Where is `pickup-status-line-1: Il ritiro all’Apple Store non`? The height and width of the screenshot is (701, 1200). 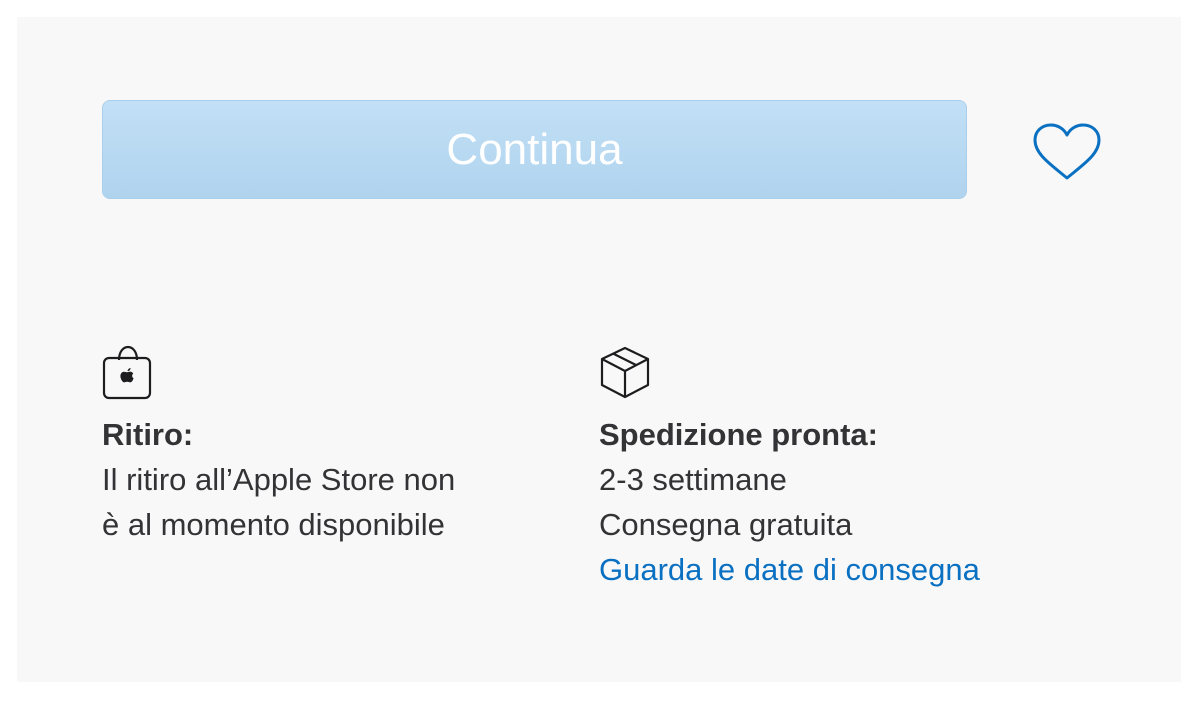
pickup-status-line-1: Il ritiro all’Apple Store non is located at coordinates (279, 479).